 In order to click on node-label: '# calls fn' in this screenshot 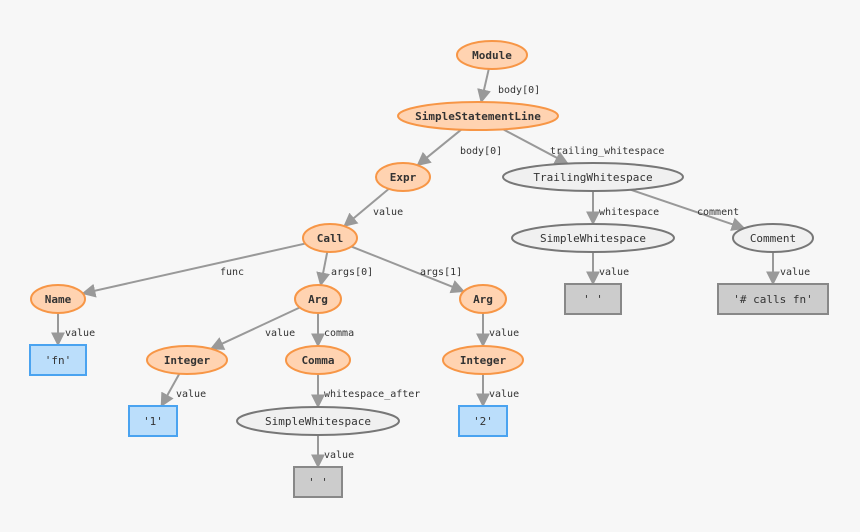, I will do `click(772, 299)`.